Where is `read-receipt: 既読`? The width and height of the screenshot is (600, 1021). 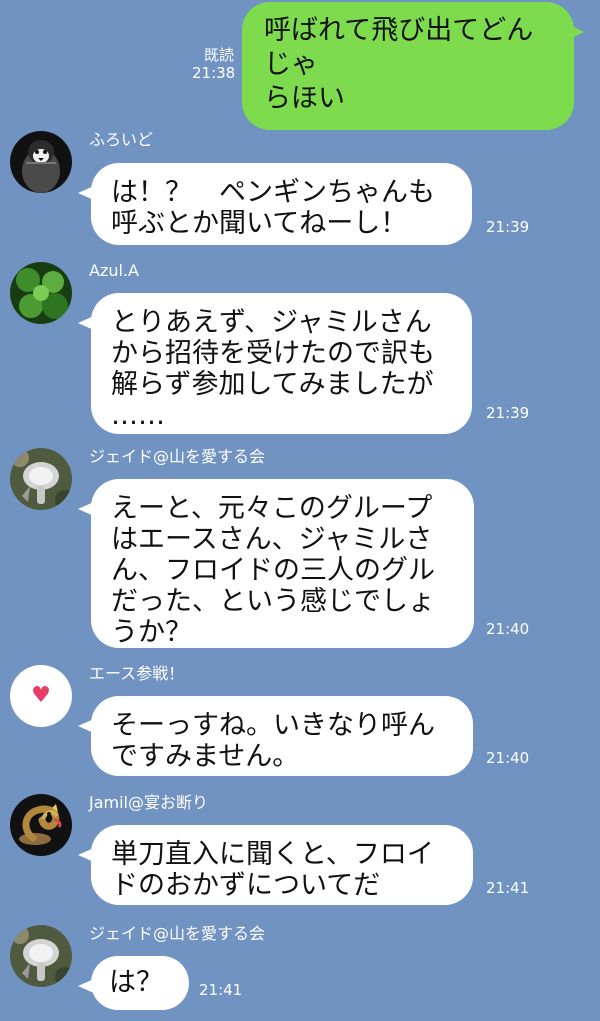 read-receipt: 既読 is located at coordinates (218, 55).